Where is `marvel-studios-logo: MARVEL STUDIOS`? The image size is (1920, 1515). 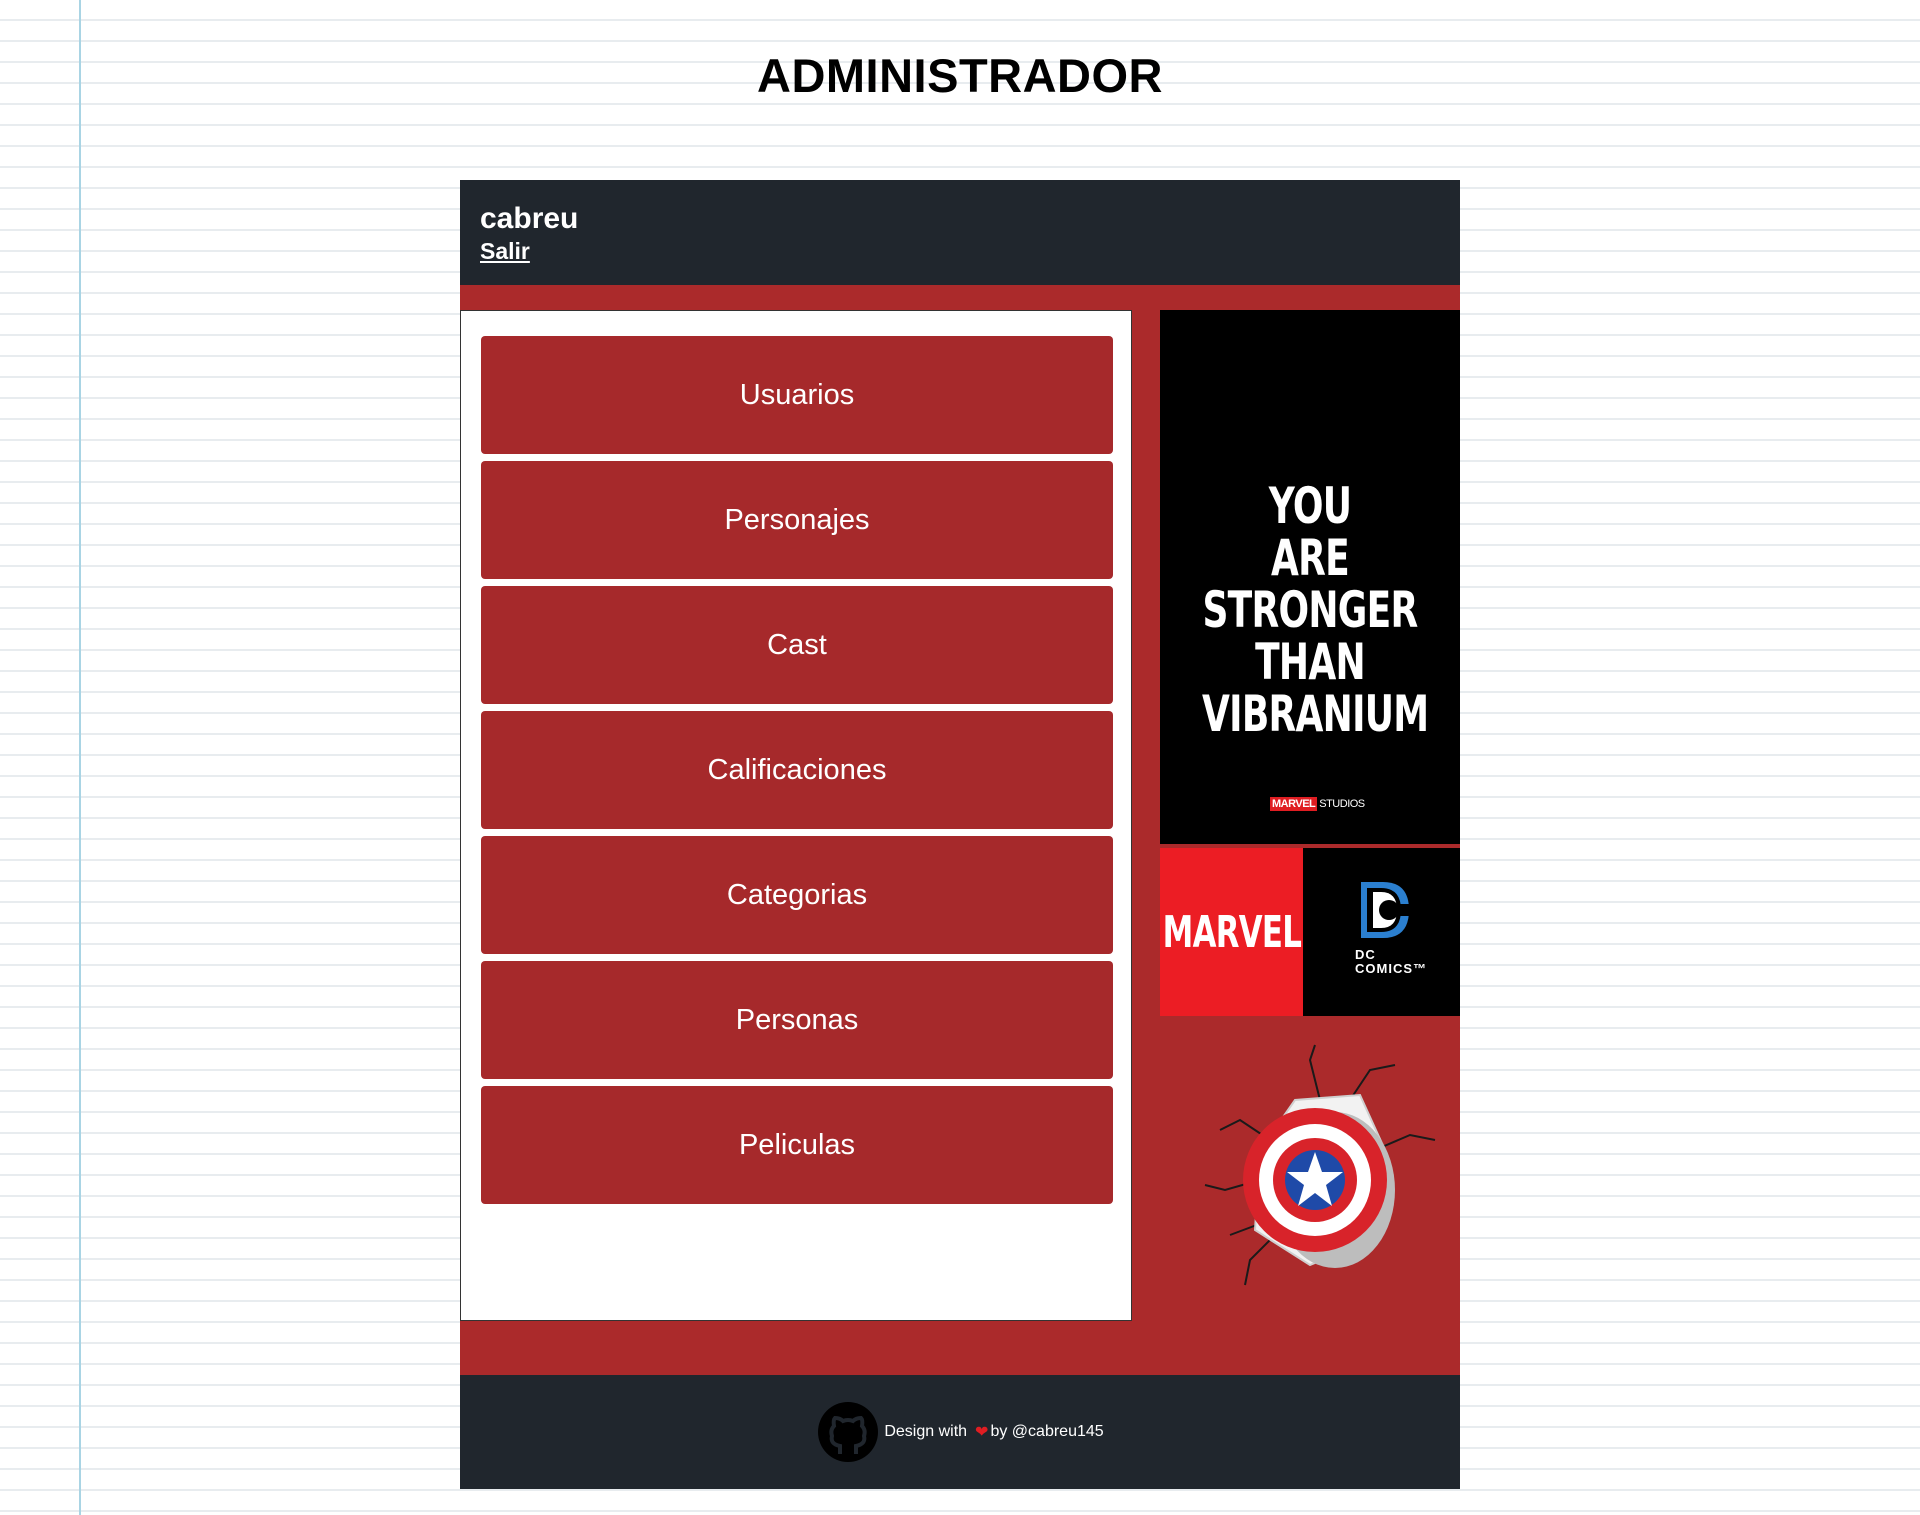
marvel-studios-logo: MARVEL STUDIOS is located at coordinates (1317, 804).